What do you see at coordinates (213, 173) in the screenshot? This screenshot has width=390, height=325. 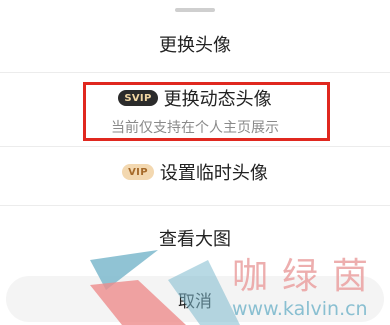 I see `set-temporary-avatar-label: 设置临时头像` at bounding box center [213, 173].